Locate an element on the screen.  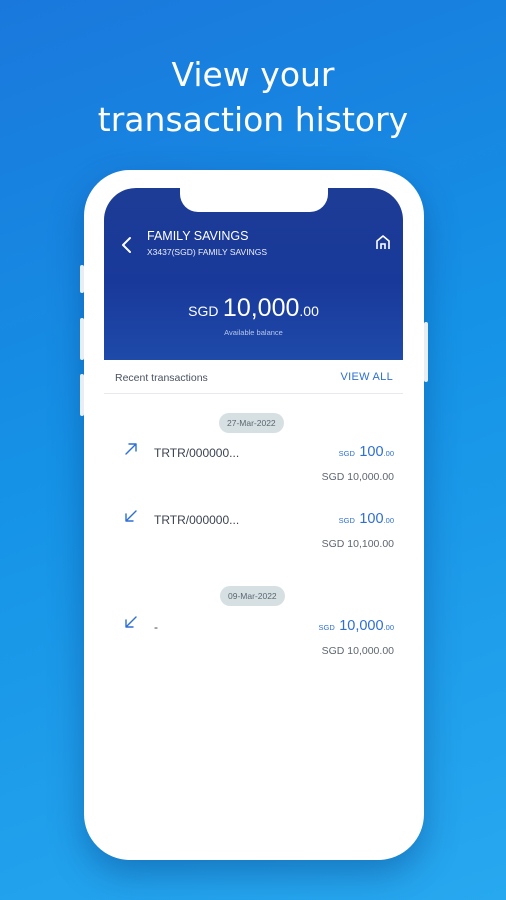
phone-side-button is located at coordinates (82, 279).